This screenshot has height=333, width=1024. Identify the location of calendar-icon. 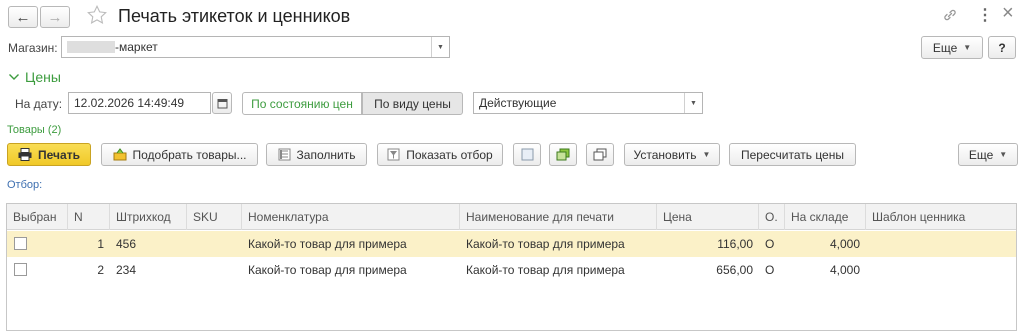
(222, 103).